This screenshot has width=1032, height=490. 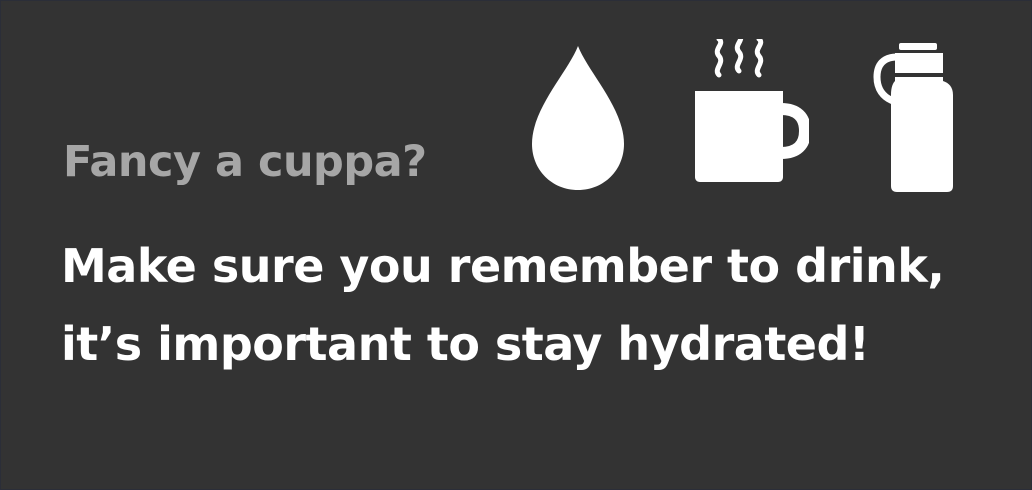 What do you see at coordinates (245, 162) in the screenshot?
I see `subtitle-text: Fancy a cuppa?` at bounding box center [245, 162].